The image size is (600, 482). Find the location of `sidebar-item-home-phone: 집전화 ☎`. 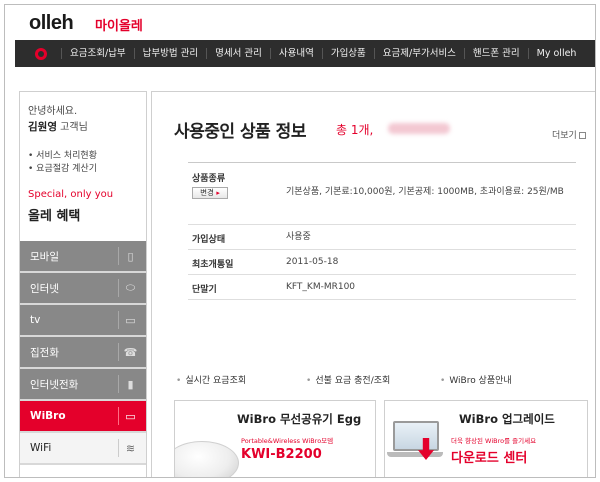

sidebar-item-home-phone: 집전화 ☎ is located at coordinates (83, 353).